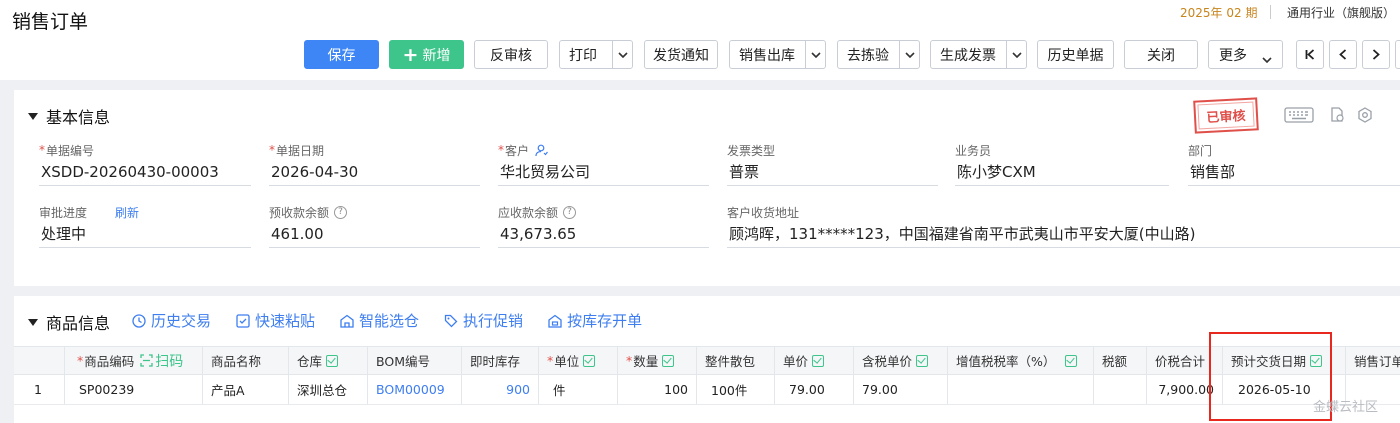  What do you see at coordinates (878, 54) in the screenshot?
I see `pick-check-button: 去拣验` at bounding box center [878, 54].